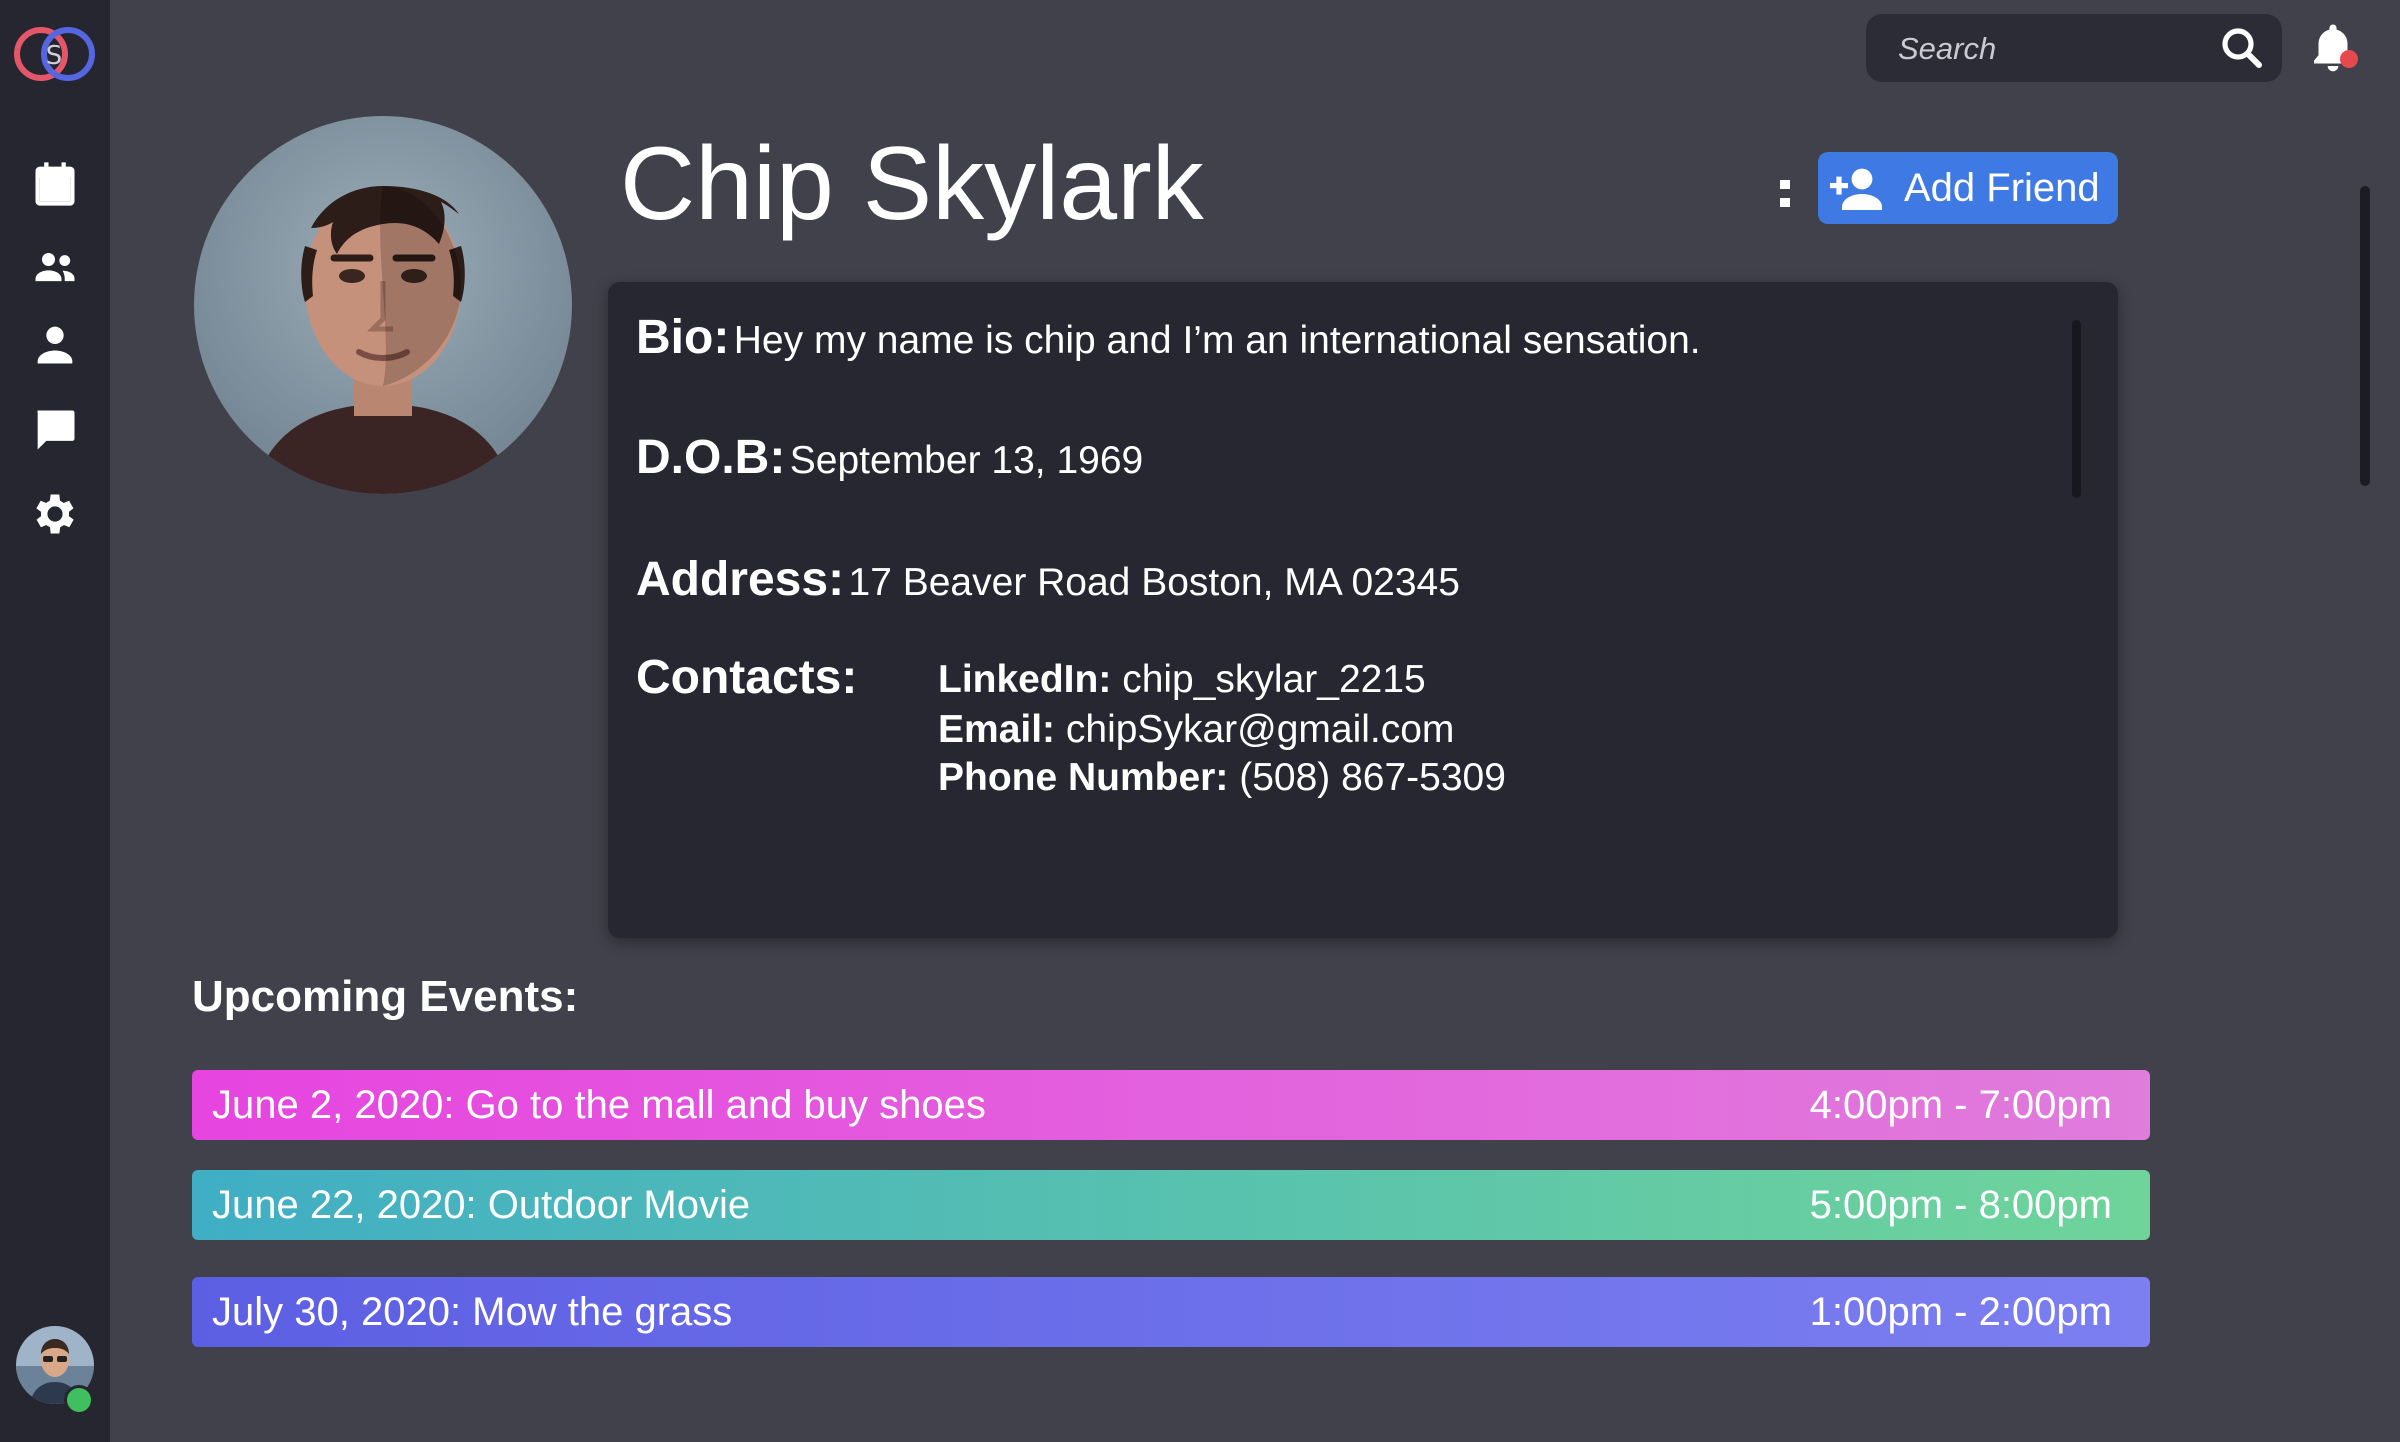 Image resolution: width=2400 pixels, height=1442 pixels. What do you see at coordinates (683, 337) in the screenshot?
I see `bio-label: Bio:` at bounding box center [683, 337].